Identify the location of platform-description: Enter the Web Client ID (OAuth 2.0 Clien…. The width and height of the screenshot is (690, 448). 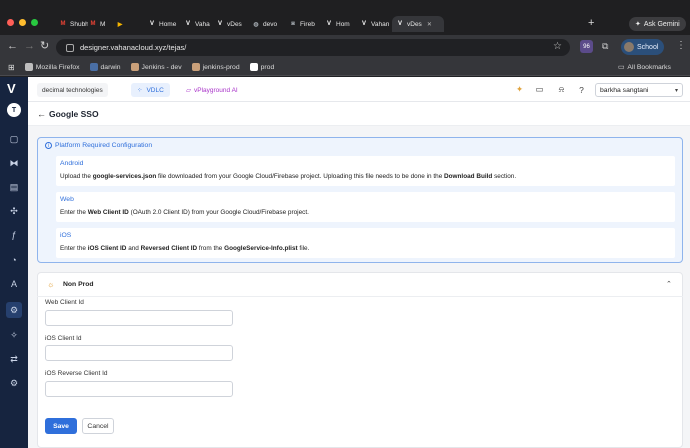
(184, 212).